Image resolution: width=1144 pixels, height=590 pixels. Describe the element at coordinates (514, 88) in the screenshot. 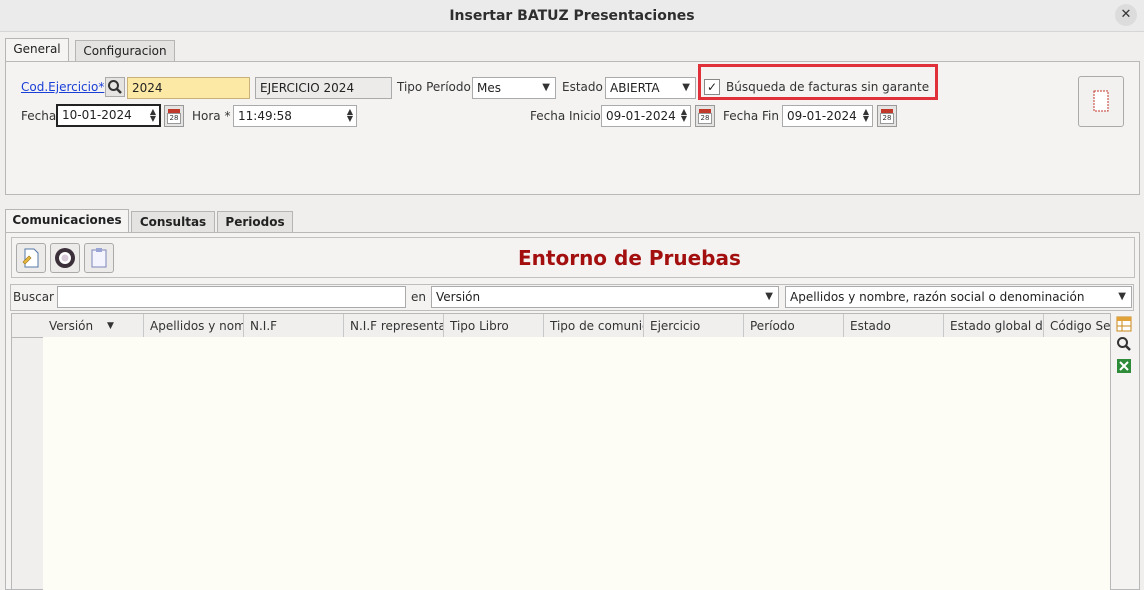

I see `tipo-periodo-select: Mes ▼` at that location.